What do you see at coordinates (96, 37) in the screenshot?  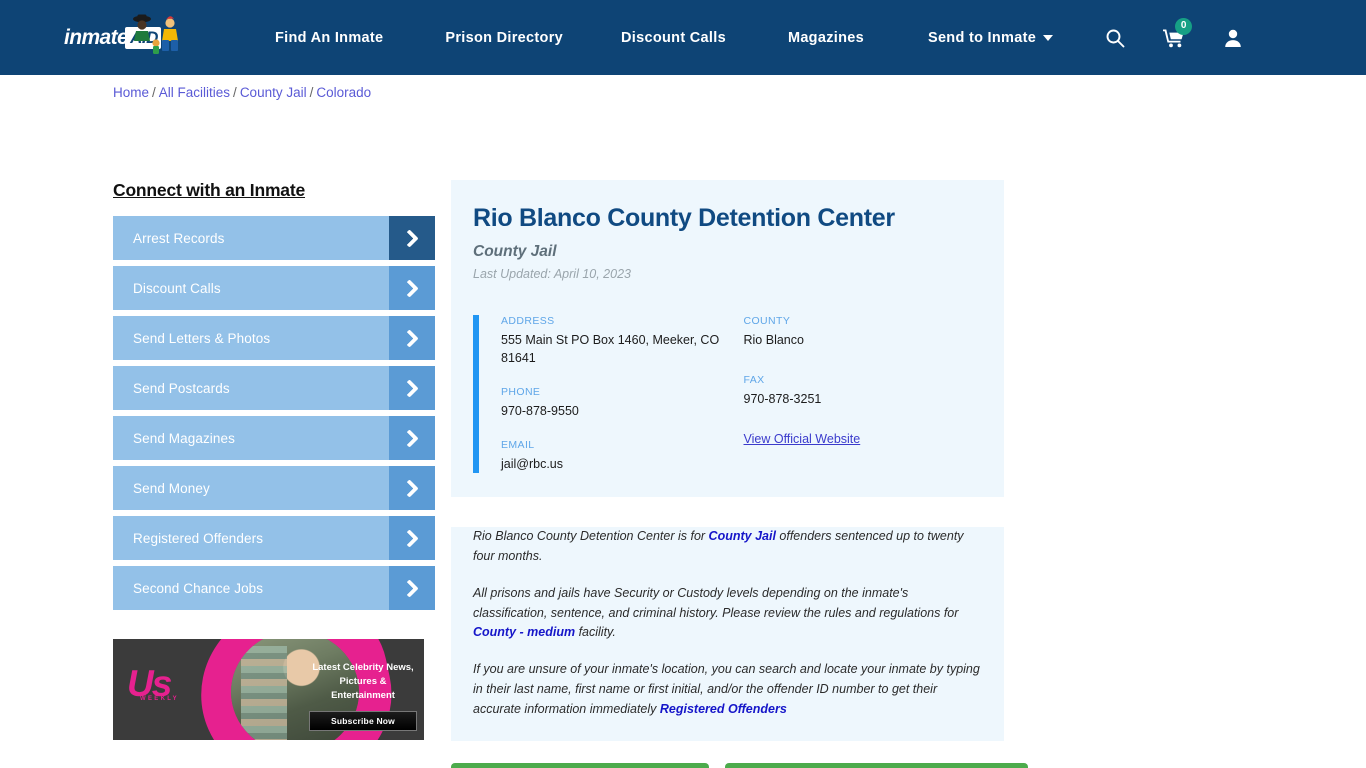 I see `logo-wordmark: inmate` at bounding box center [96, 37].